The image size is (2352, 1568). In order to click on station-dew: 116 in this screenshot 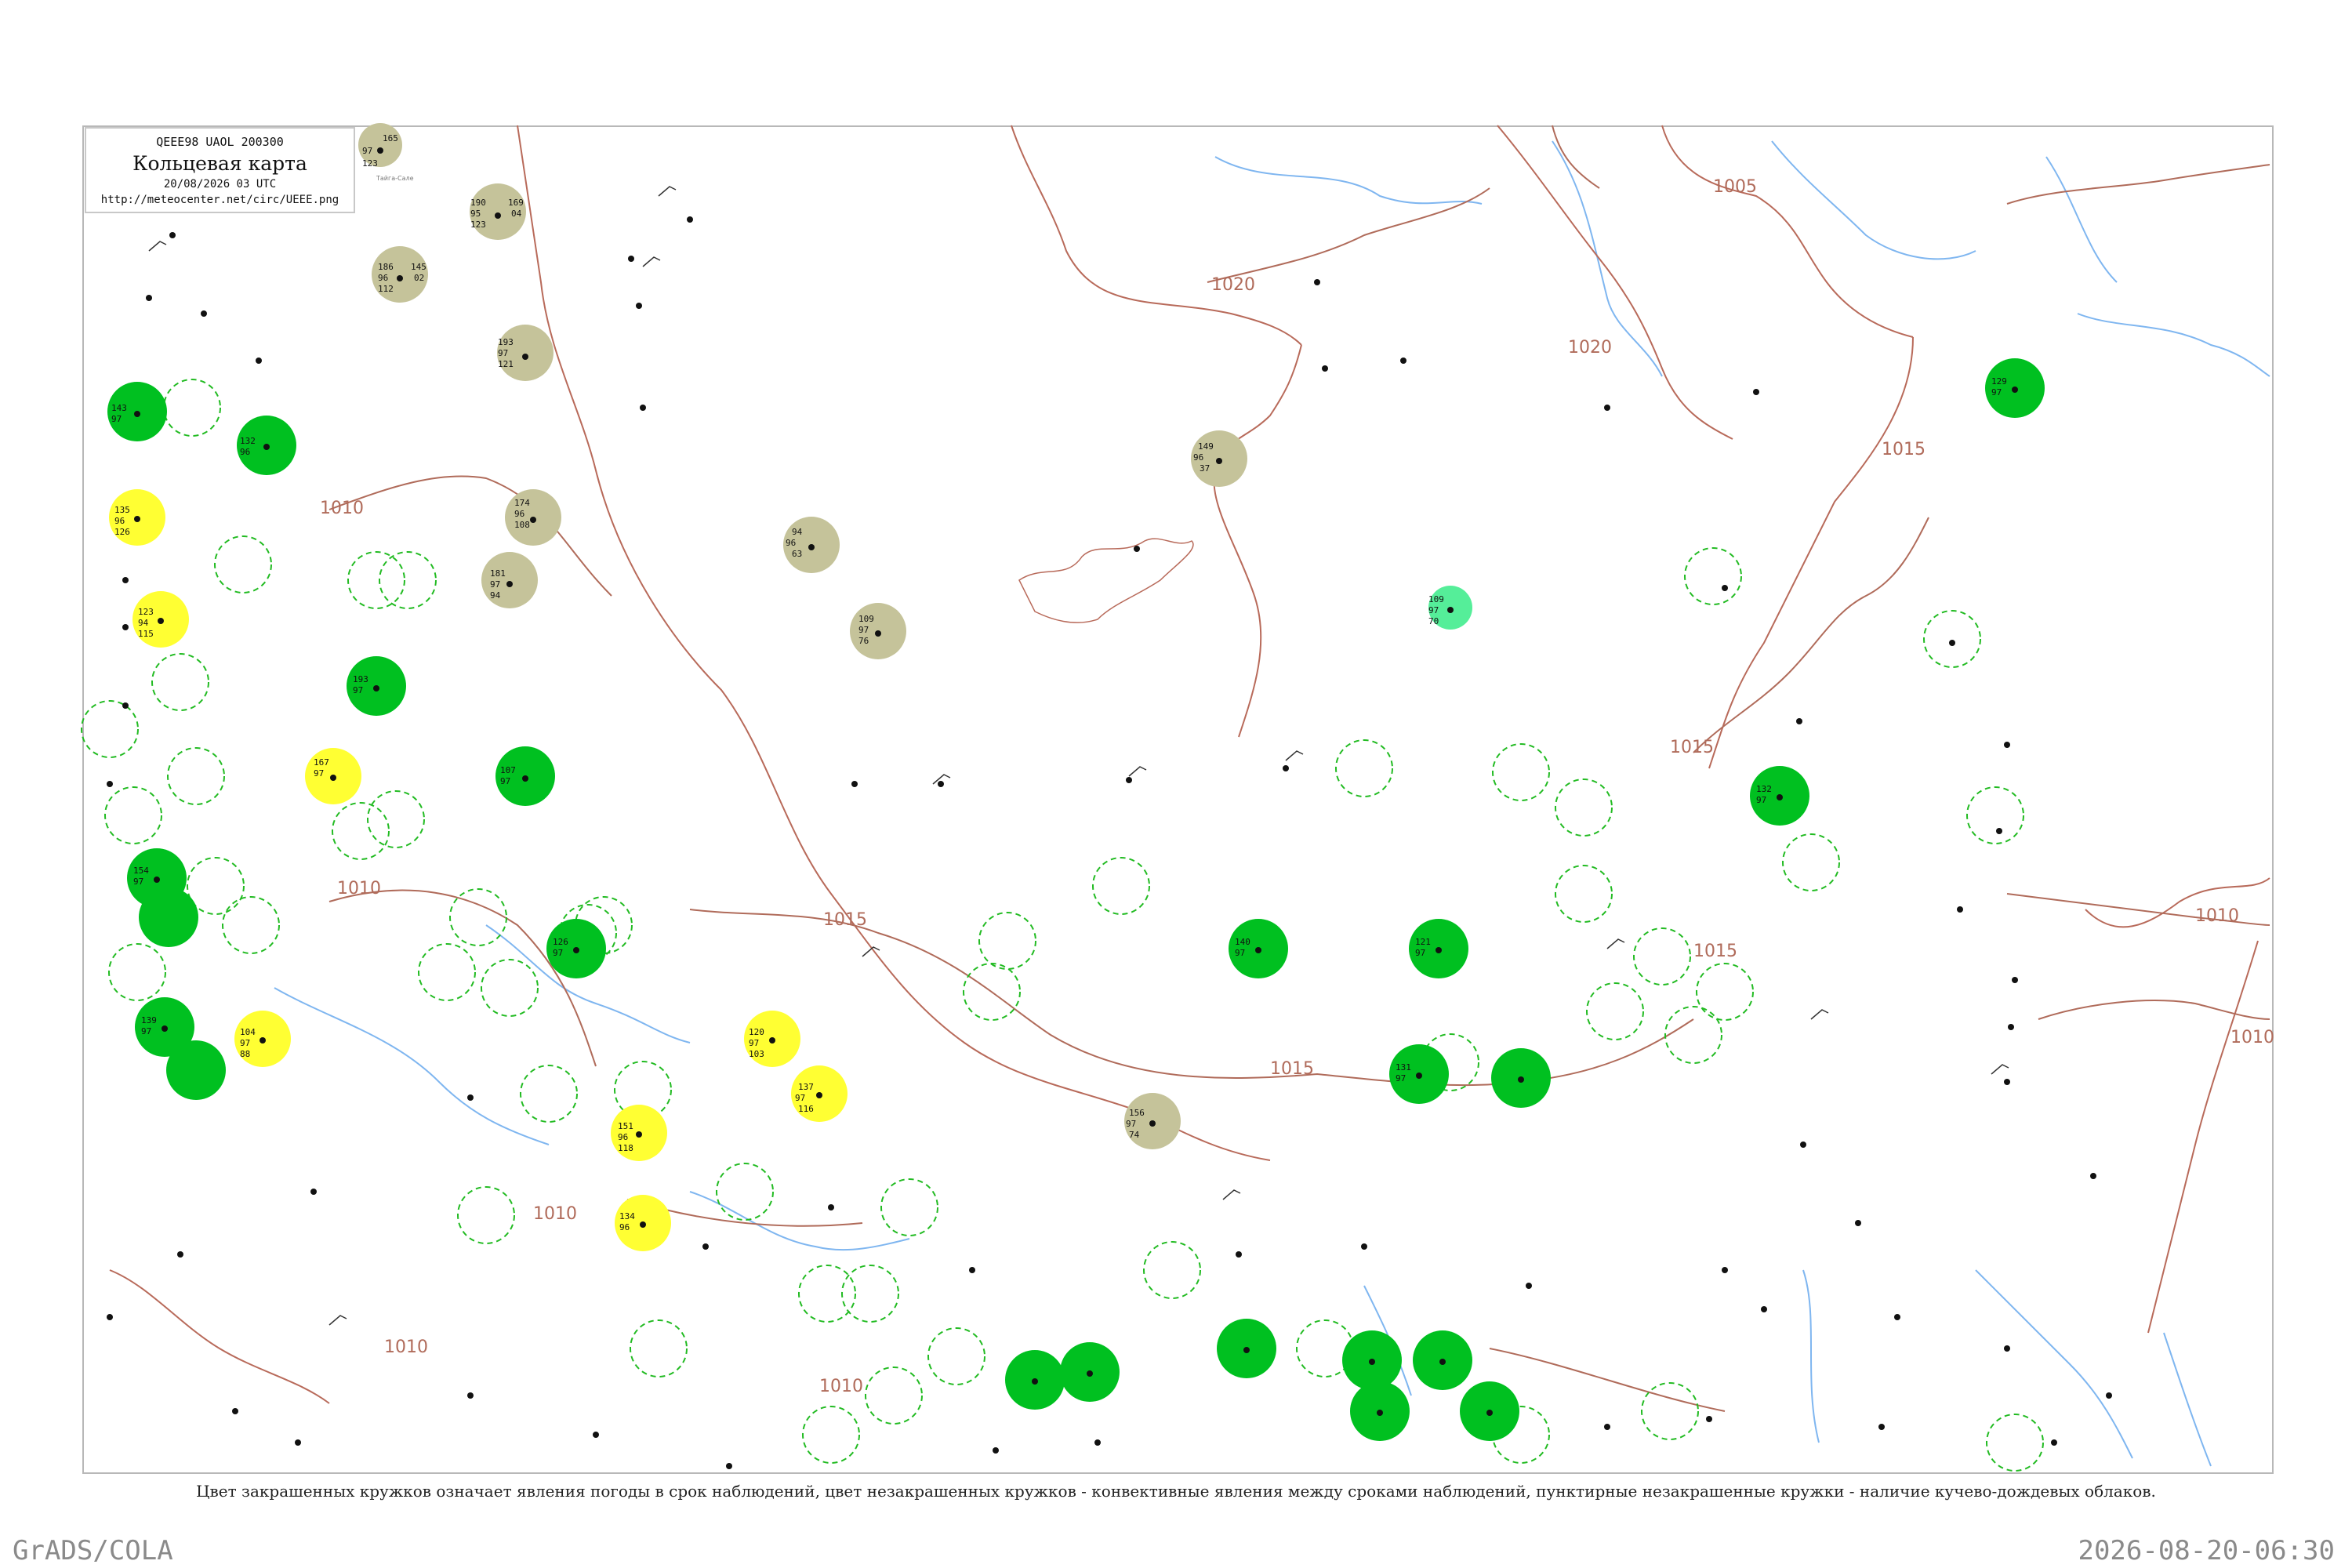, I will do `click(806, 1109)`.